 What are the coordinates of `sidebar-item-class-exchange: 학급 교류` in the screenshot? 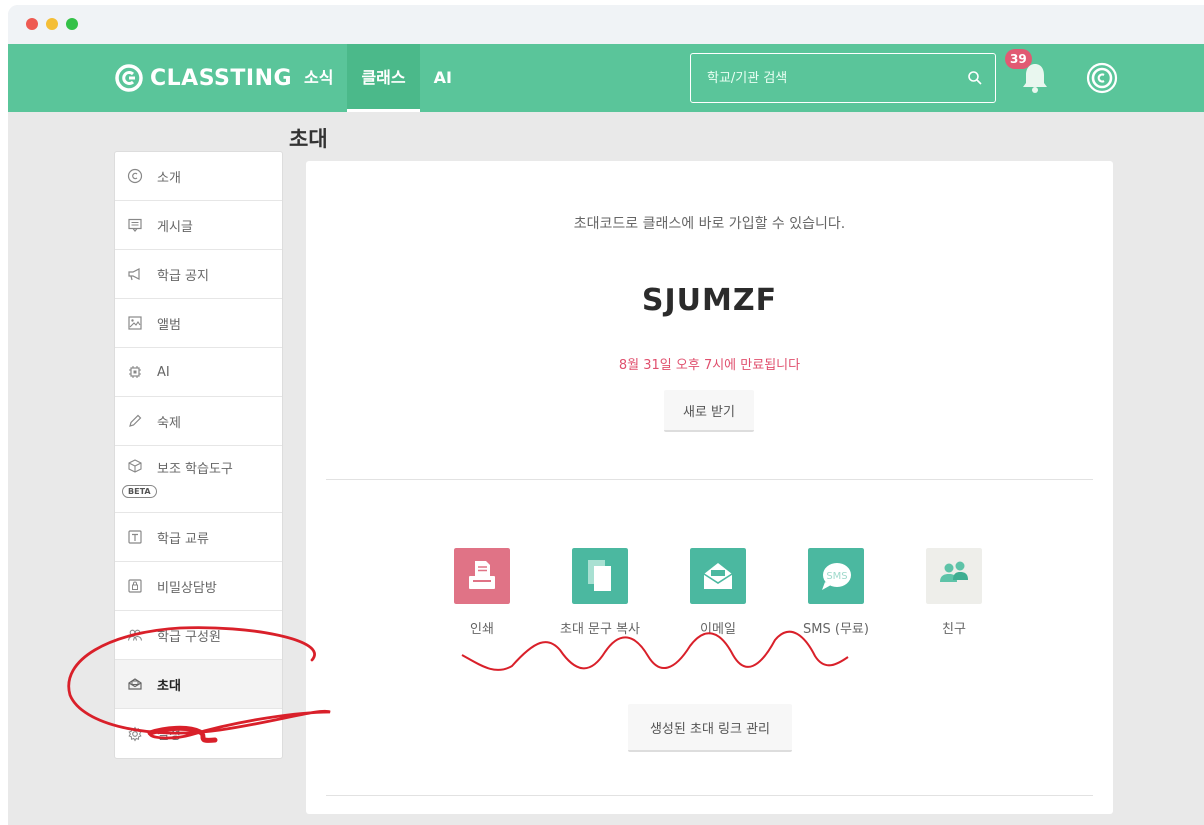 It's located at (198, 537).